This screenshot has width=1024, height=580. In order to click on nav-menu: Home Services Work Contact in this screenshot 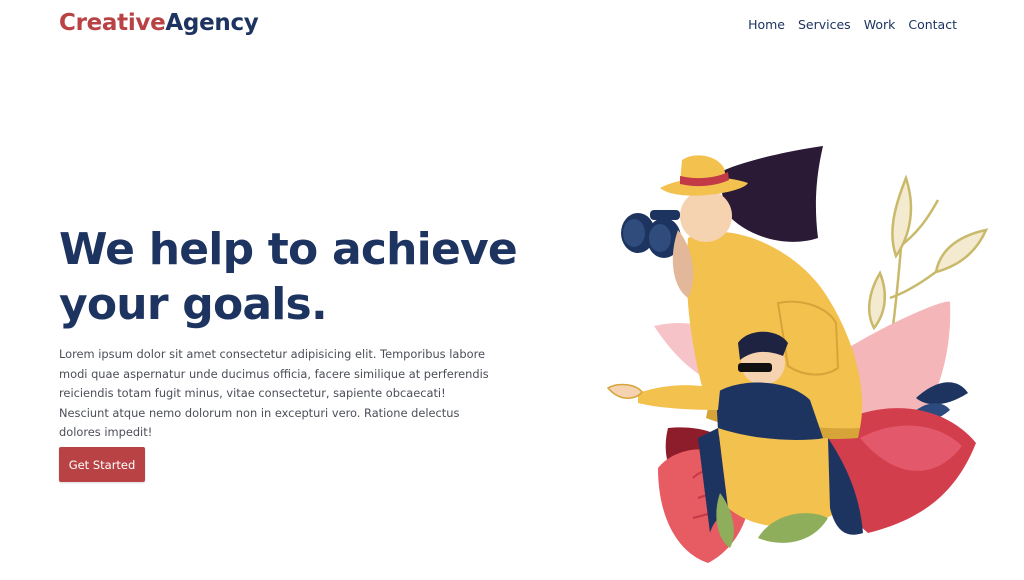, I will do `click(852, 24)`.